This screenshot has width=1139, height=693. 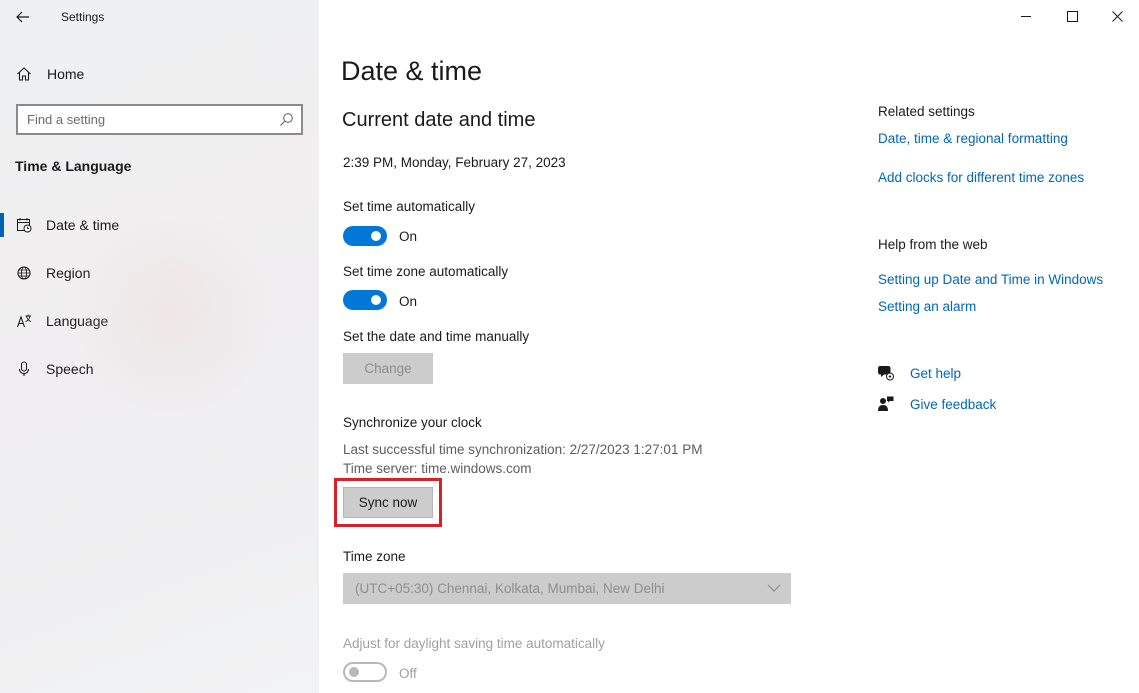 What do you see at coordinates (886, 403) in the screenshot?
I see `feedback-icon` at bounding box center [886, 403].